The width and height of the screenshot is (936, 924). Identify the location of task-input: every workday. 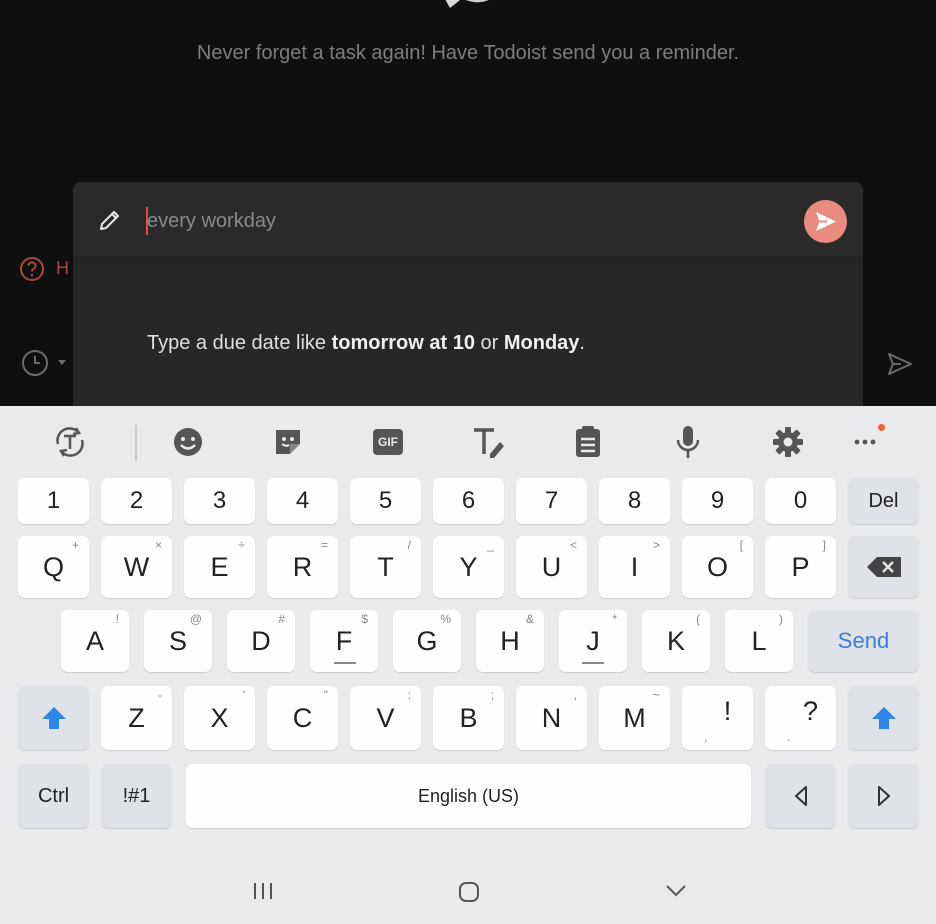
(211, 221).